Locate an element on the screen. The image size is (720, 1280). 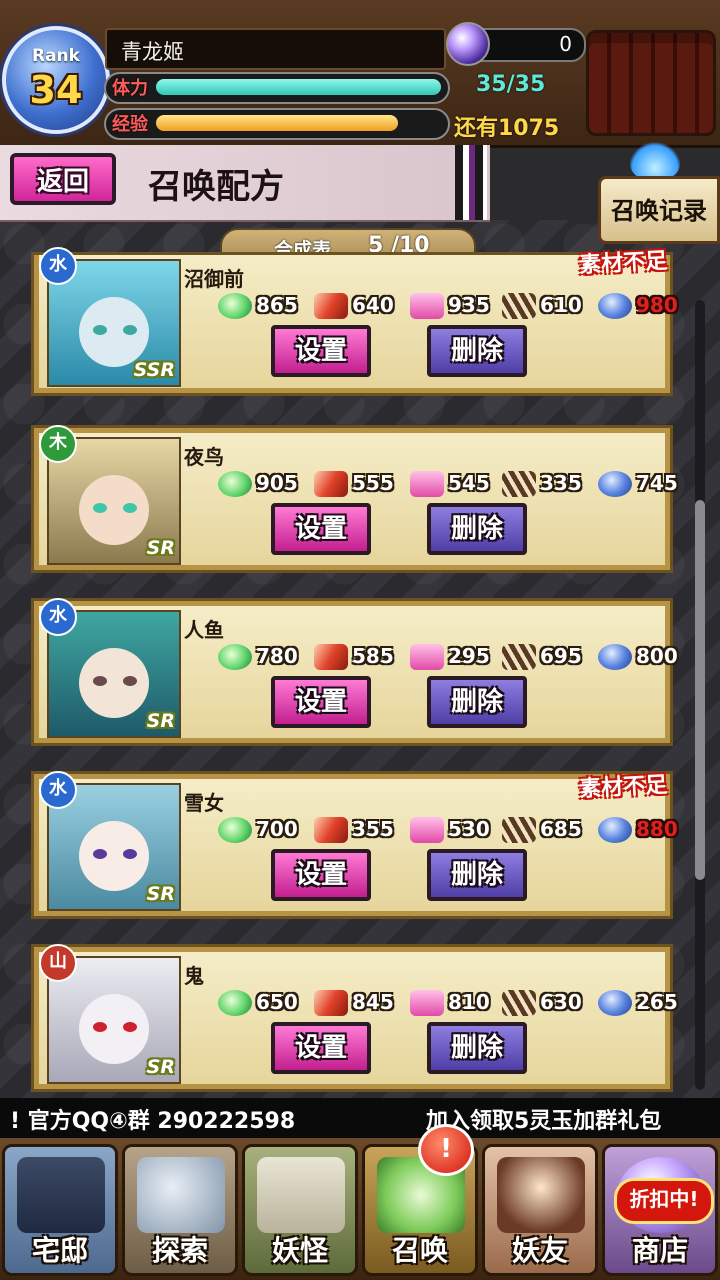
material-amount: 265 is located at coordinates (657, 1002).